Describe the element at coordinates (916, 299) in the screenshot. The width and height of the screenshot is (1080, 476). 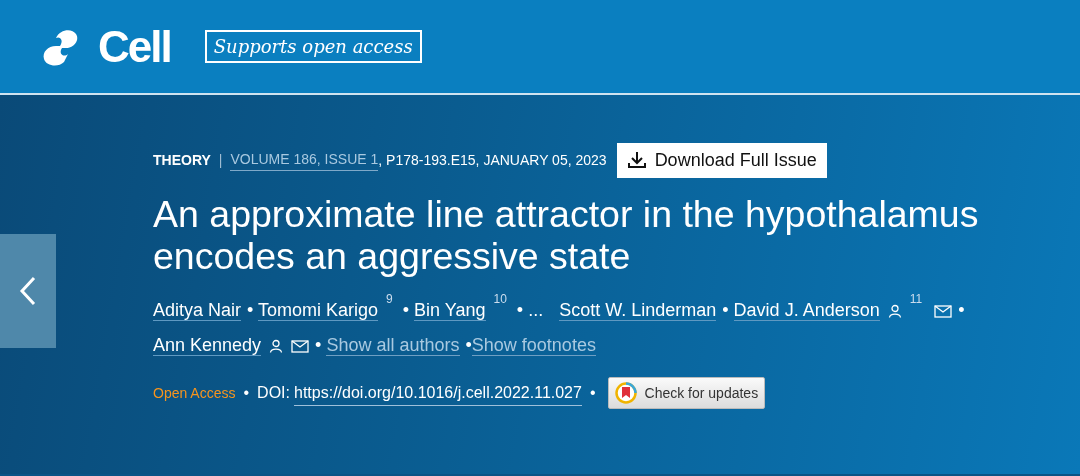
I see `footnote-mark: 11` at that location.